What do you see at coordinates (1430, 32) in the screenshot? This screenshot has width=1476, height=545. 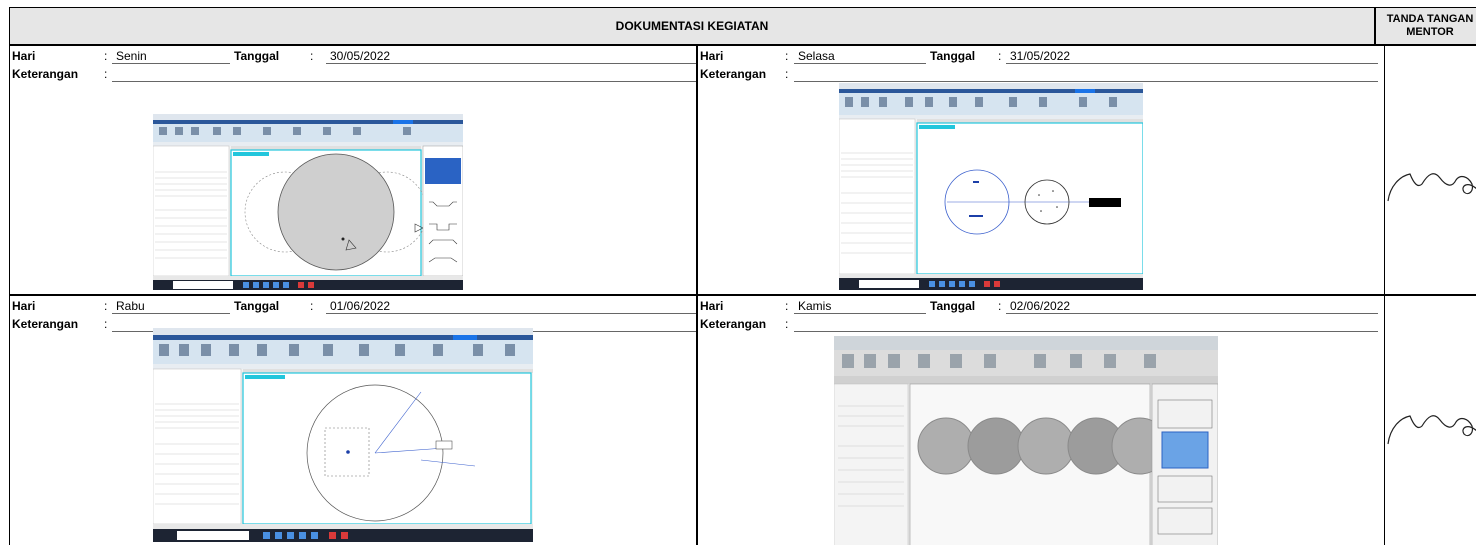 I see `mentor-header-line2: MENTOR` at bounding box center [1430, 32].